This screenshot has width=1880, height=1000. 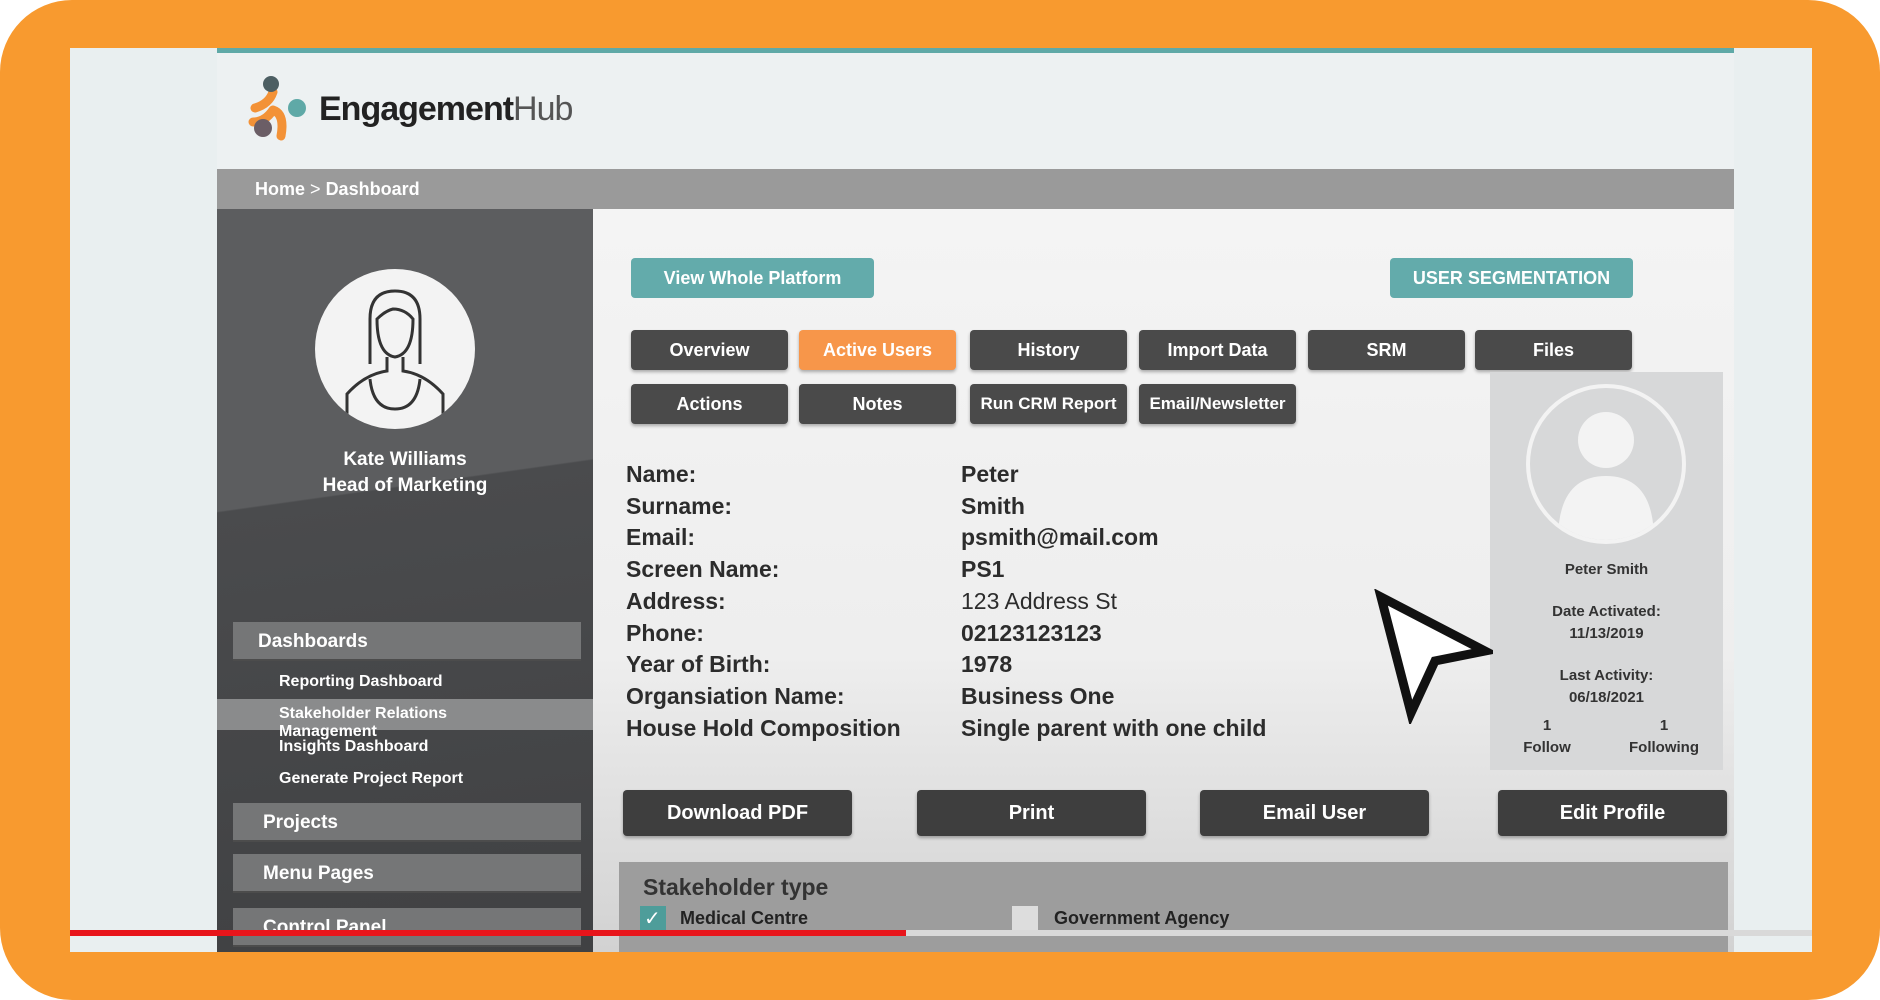 I want to click on field-label: House Hold Composition, so click(x=763, y=727).